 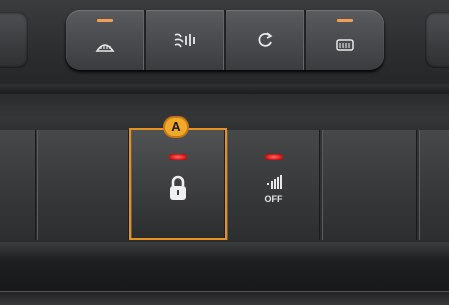 What do you see at coordinates (345, 45) in the screenshot?
I see `rear-defrost-icon` at bounding box center [345, 45].